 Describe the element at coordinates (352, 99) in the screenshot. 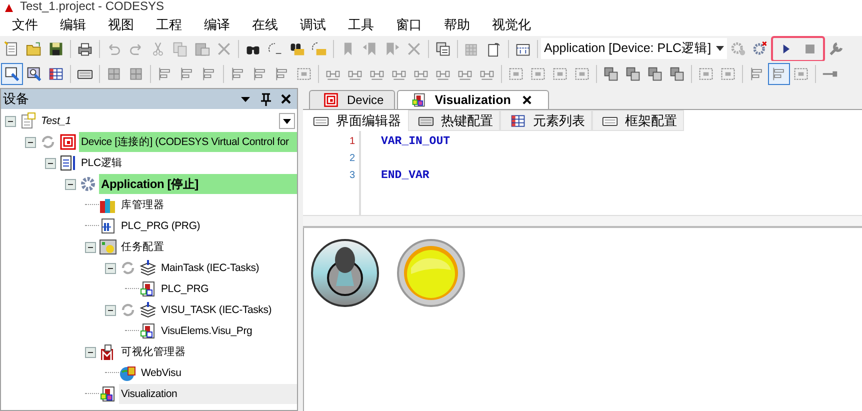

I see `document-tab: Device` at that location.